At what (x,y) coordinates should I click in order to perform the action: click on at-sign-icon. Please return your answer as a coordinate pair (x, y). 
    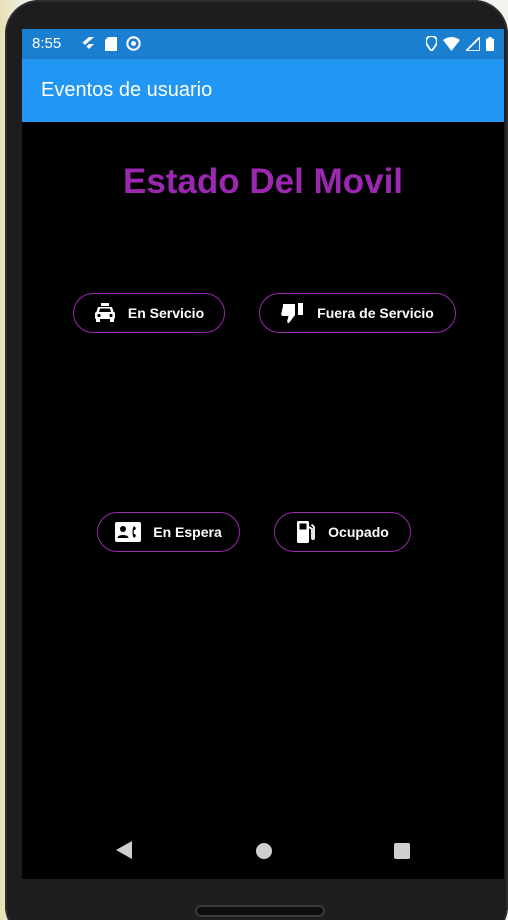
    Looking at the image, I should click on (133, 43).